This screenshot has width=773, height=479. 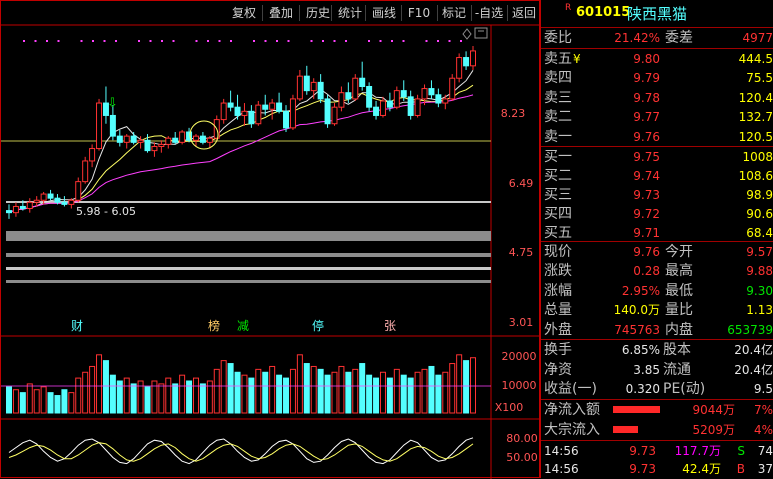 I want to click on buy-level-volume: 90.6, so click(x=759, y=214).